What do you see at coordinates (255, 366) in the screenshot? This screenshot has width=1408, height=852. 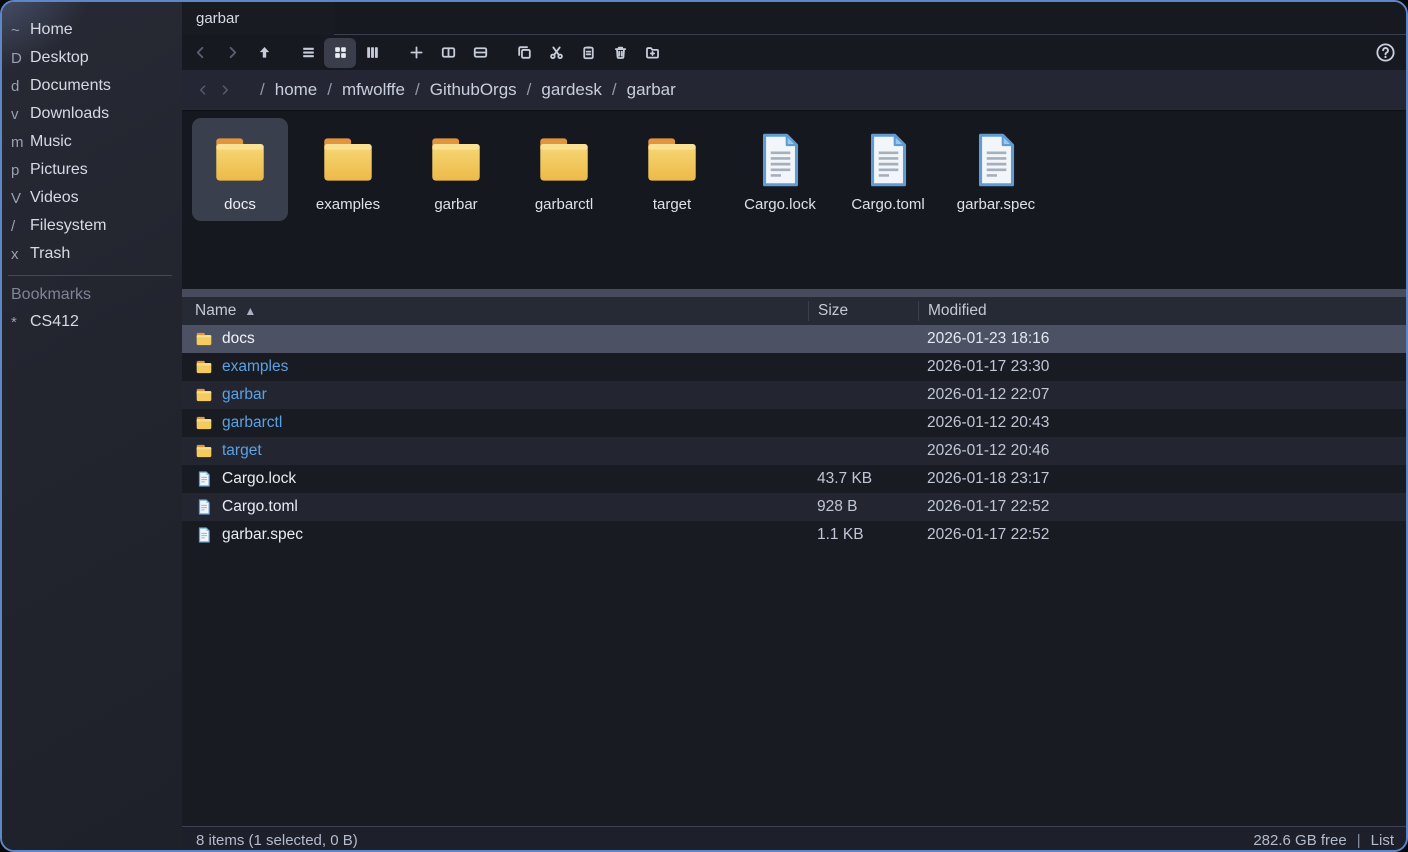 I see `list-row-name: examples` at bounding box center [255, 366].